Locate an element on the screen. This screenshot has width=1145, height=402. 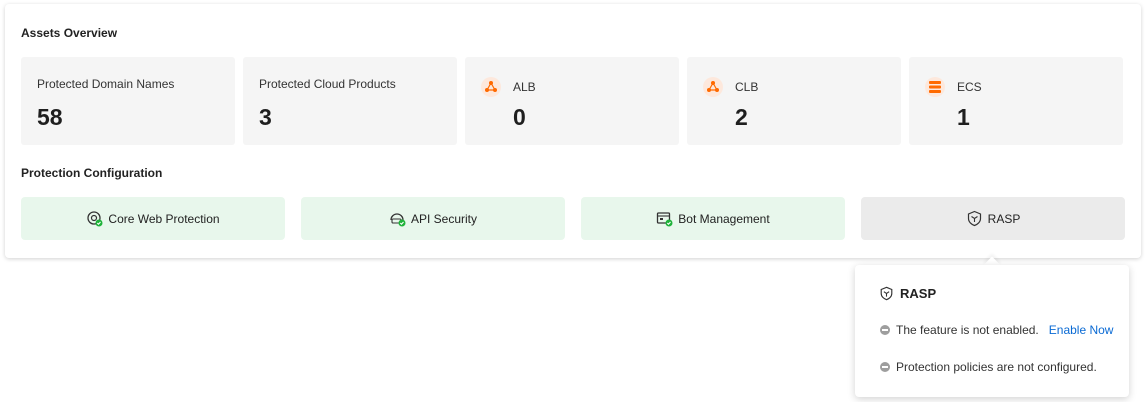
stat-protected-cloud-products: Protected Cloud Products 3 is located at coordinates (350, 101).